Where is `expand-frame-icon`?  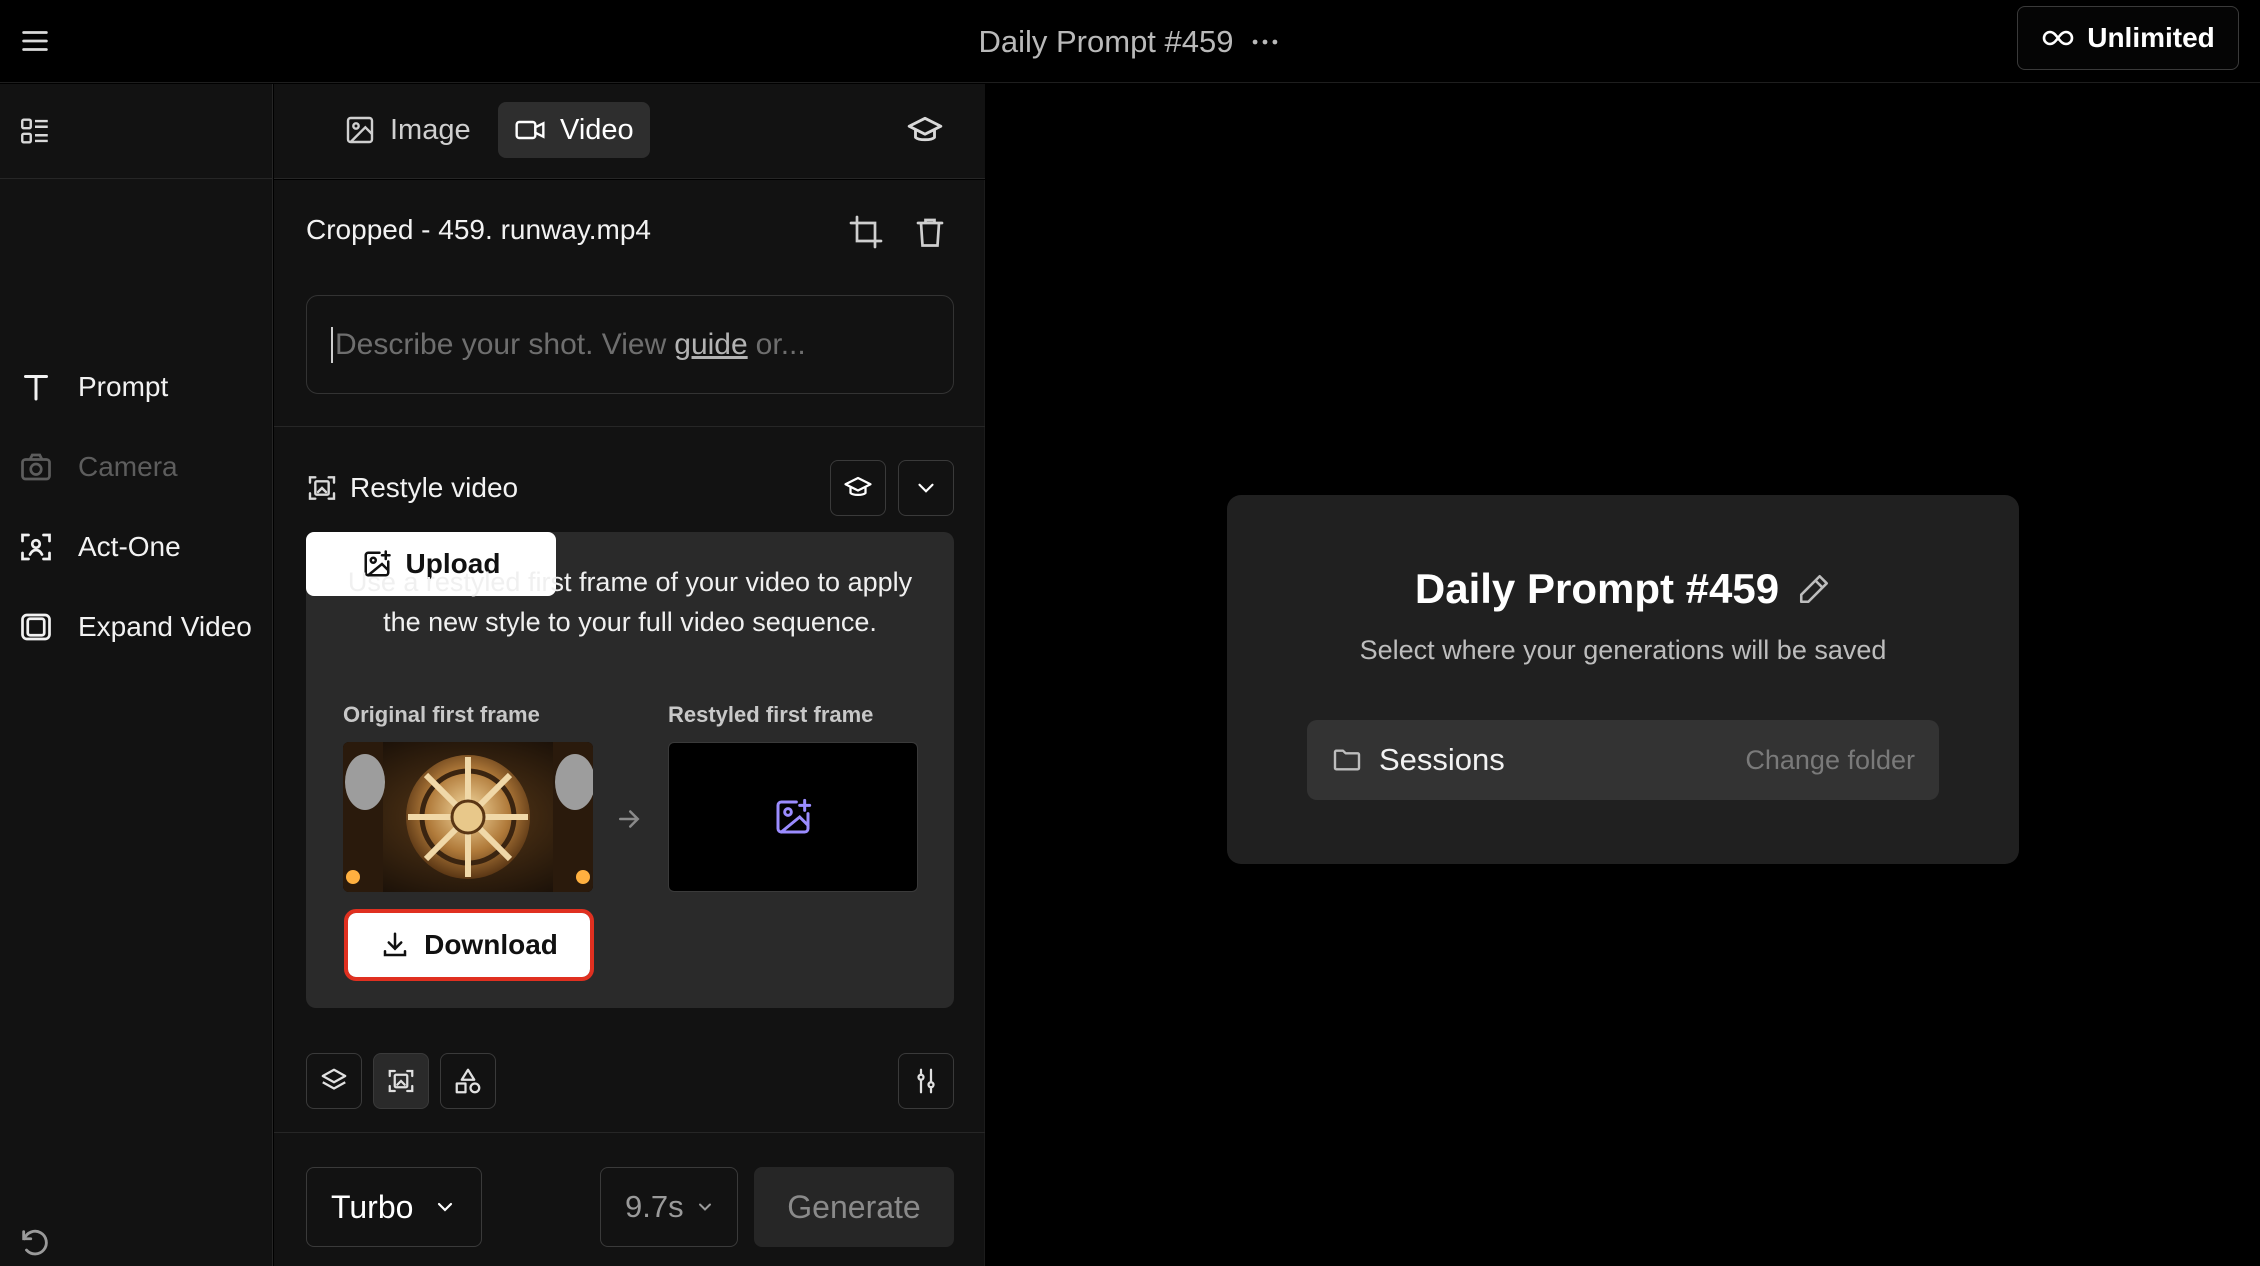
expand-frame-icon is located at coordinates (36, 627).